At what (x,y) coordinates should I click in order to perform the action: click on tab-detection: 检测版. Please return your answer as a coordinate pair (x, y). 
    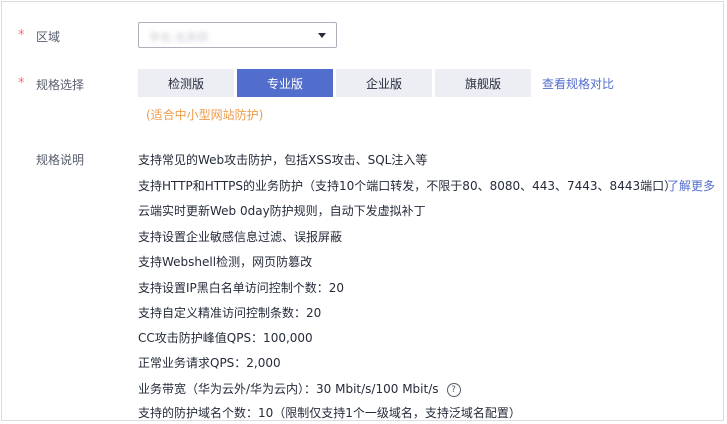
    Looking at the image, I should click on (186, 83).